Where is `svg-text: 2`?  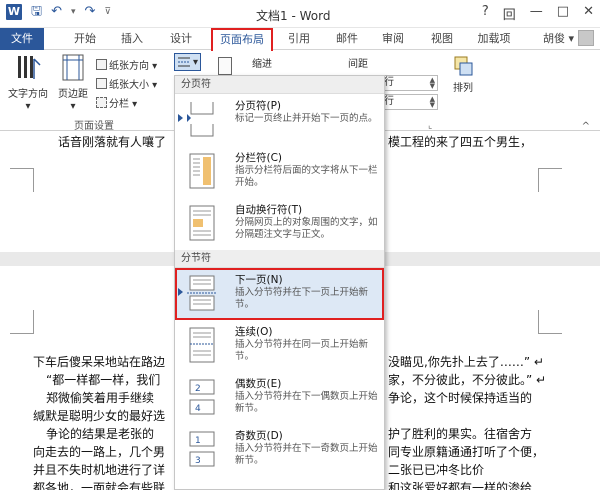
svg-text: 2 is located at coordinates (198, 389).